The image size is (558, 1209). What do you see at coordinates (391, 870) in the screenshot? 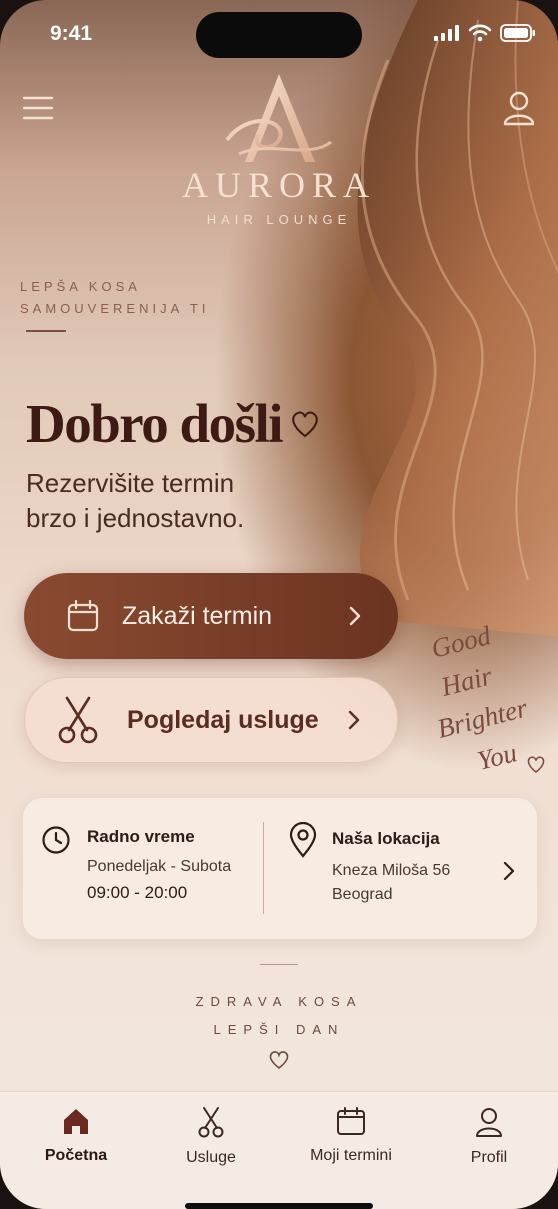
I see `location-street: Kneza Miloša 56` at bounding box center [391, 870].